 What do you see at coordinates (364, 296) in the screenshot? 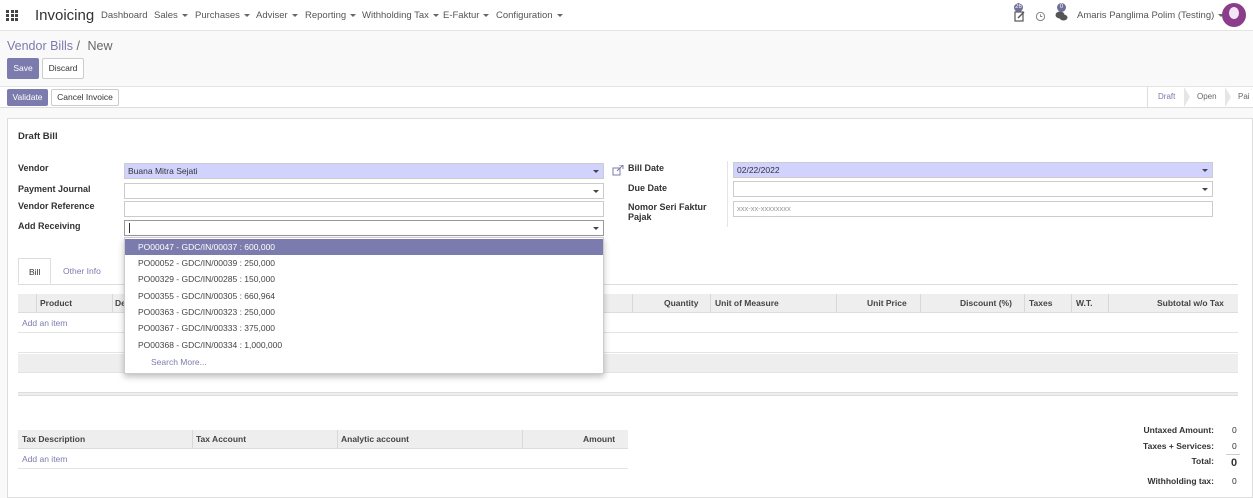
I see `dropdown-option: PO00355 - GDC/IN/00305 : 660,964` at bounding box center [364, 296].